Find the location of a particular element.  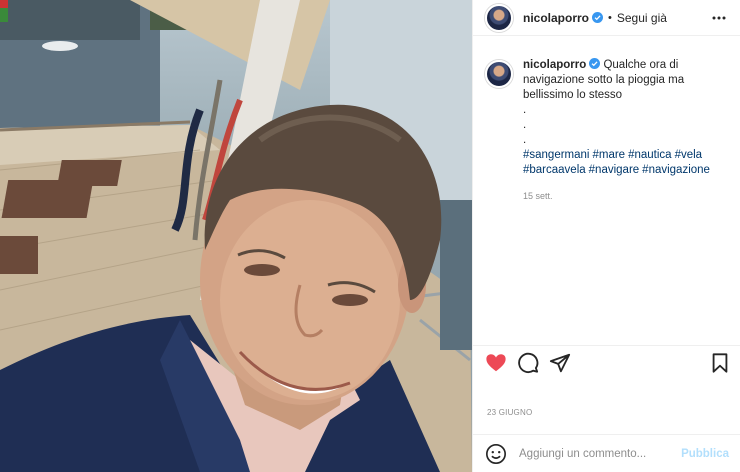

hashtag-link: #barcaavela is located at coordinates (554, 170).